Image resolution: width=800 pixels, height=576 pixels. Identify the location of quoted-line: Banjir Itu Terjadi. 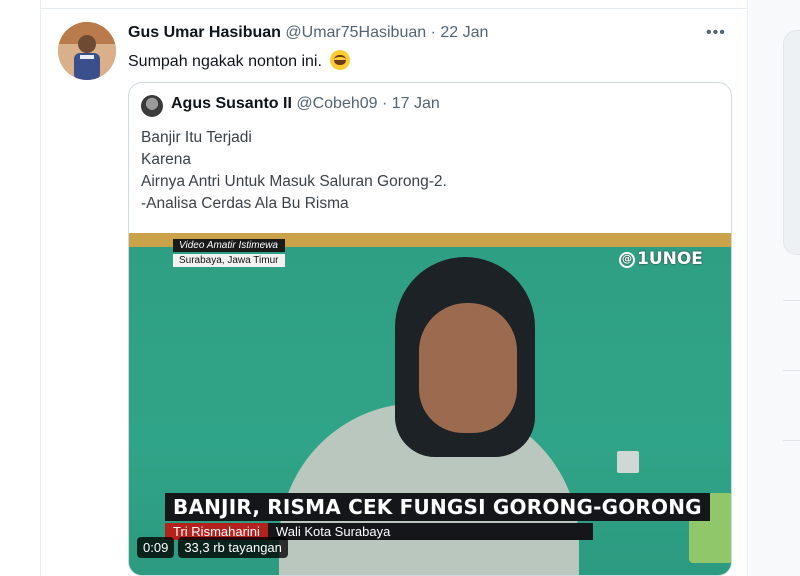
(196, 137).